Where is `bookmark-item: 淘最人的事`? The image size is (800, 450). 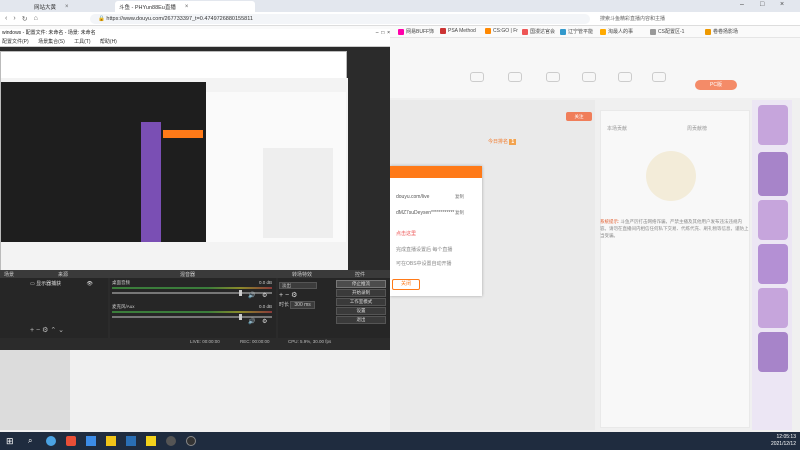 bookmark-item: 淘最人的事 is located at coordinates (616, 31).